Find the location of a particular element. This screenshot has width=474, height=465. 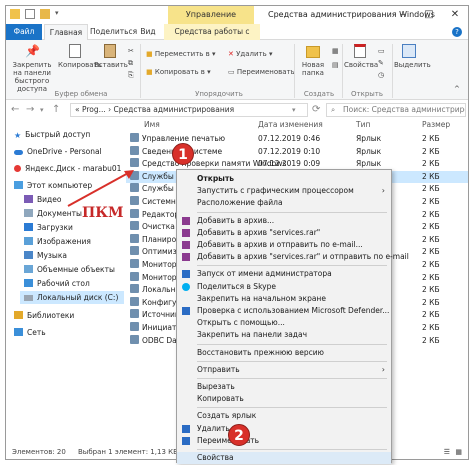

context-menu-item: Свойства is located at coordinates (284, 458).